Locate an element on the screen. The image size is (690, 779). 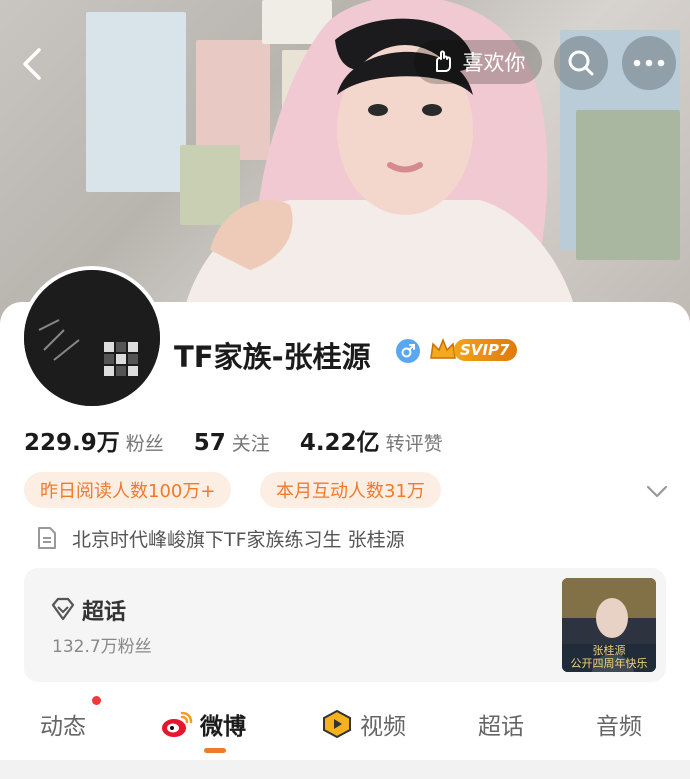
hand-heart-icon is located at coordinates (443, 61).